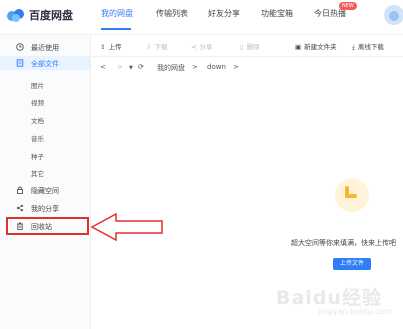 This screenshot has height=329, width=403. What do you see at coordinates (224, 13) in the screenshot?
I see `nav-friend-share: 好友分享` at bounding box center [224, 13].